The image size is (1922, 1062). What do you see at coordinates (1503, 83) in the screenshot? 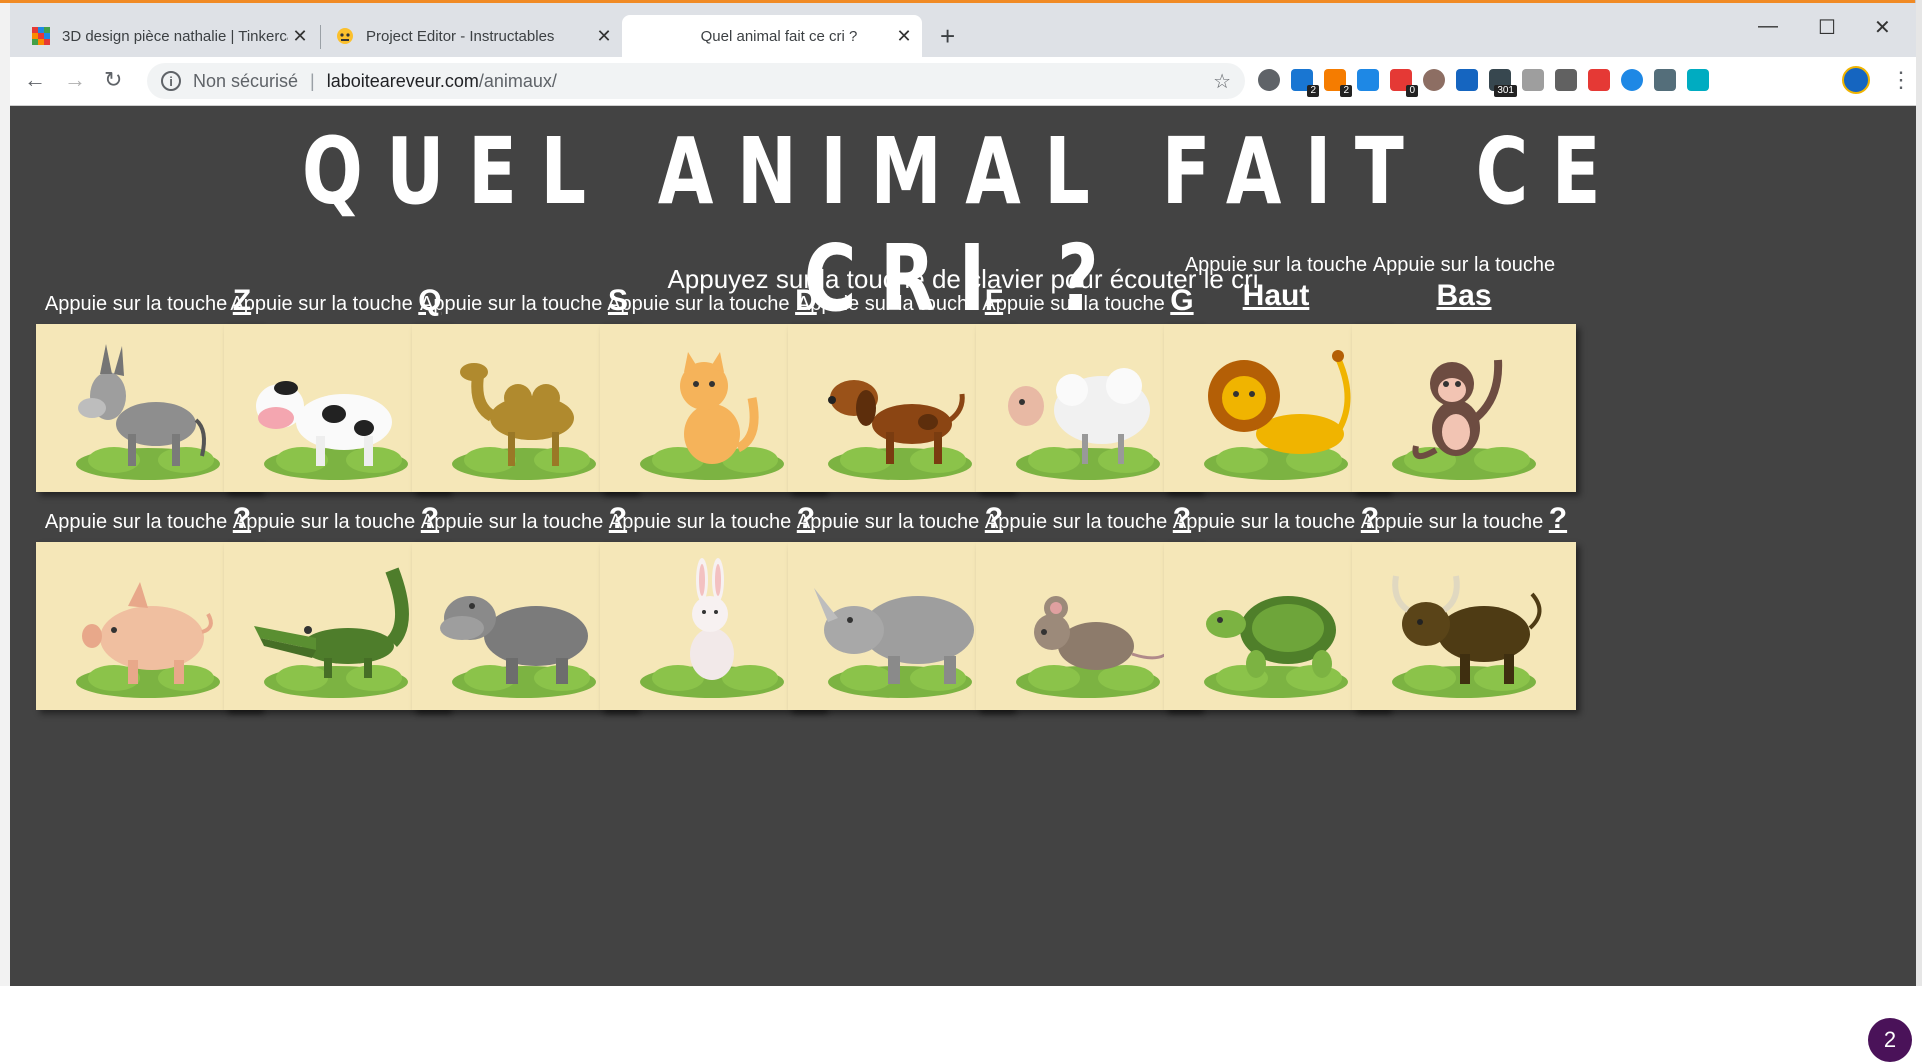
I see `ext-f-icon: 301` at bounding box center [1503, 83].